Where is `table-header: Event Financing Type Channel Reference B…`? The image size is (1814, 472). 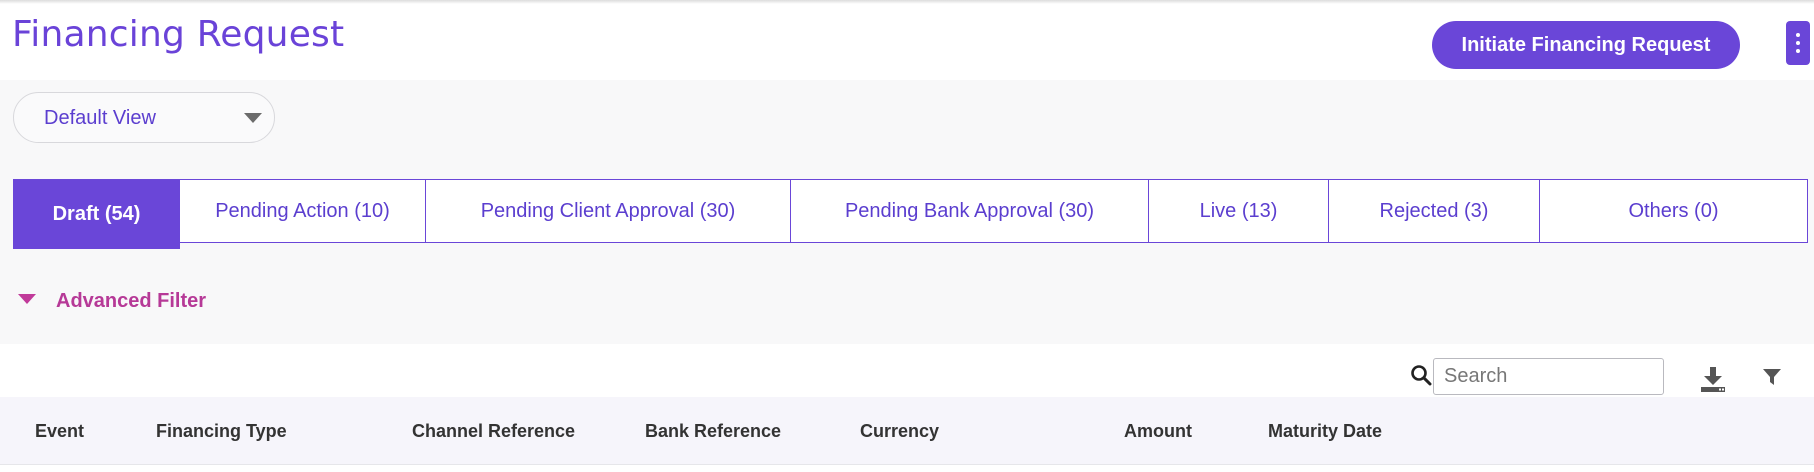
table-header: Event Financing Type Channel Reference B… is located at coordinates (907, 431).